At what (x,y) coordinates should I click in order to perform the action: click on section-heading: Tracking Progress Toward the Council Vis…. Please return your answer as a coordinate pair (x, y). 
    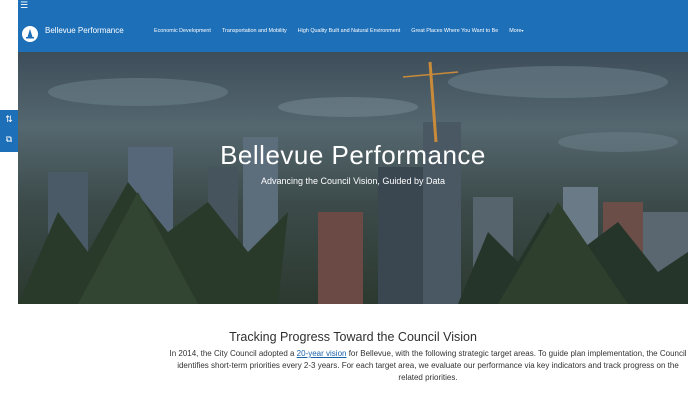
    Looking at the image, I should click on (353, 337).